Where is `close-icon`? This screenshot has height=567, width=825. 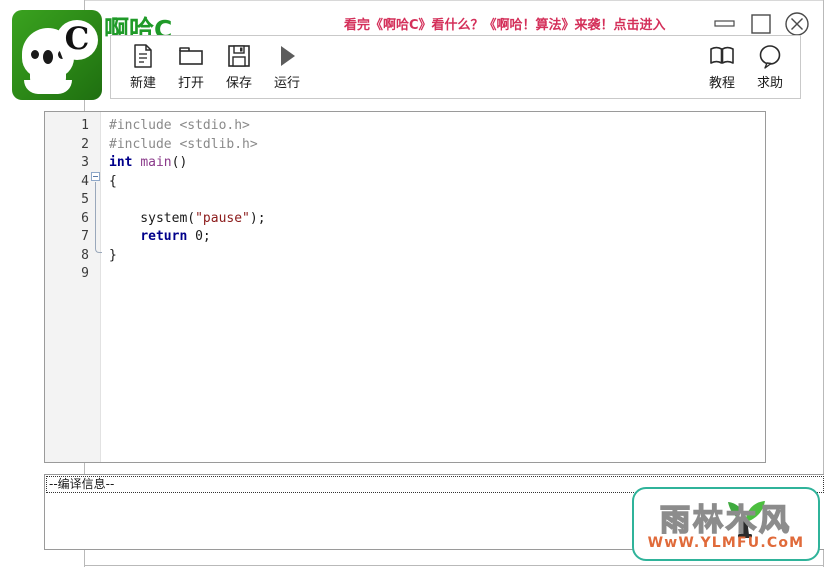
close-icon is located at coordinates (797, 24).